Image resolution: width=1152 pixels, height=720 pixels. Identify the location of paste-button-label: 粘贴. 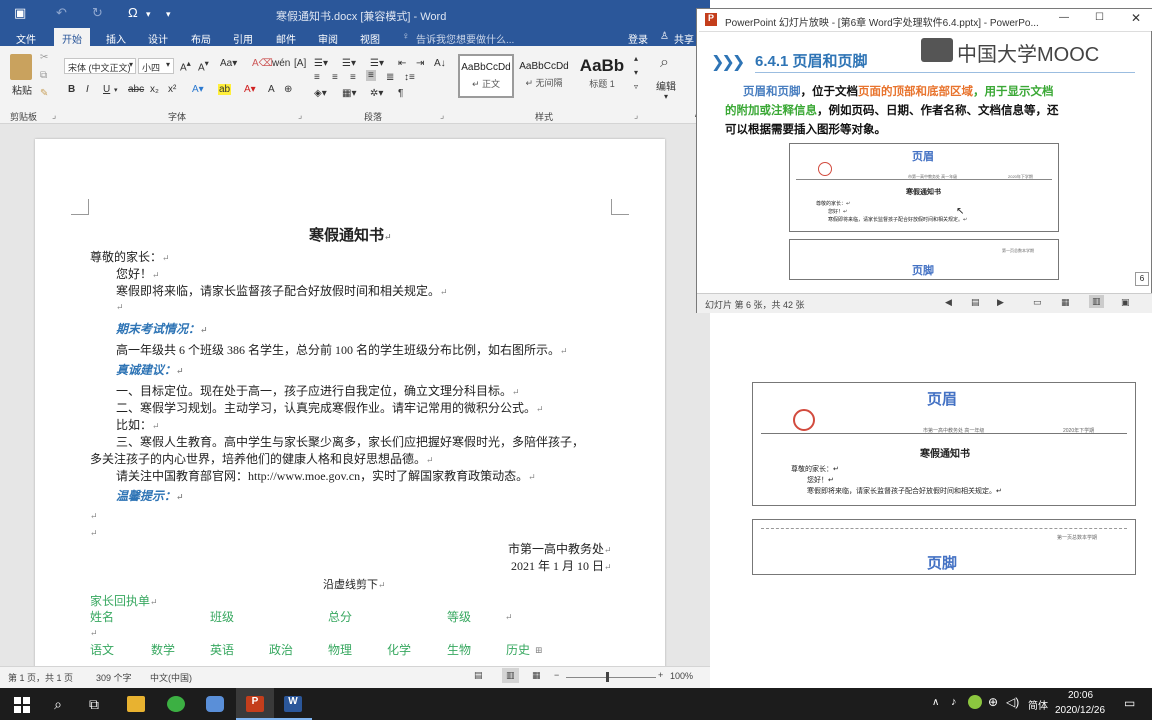
(22, 89).